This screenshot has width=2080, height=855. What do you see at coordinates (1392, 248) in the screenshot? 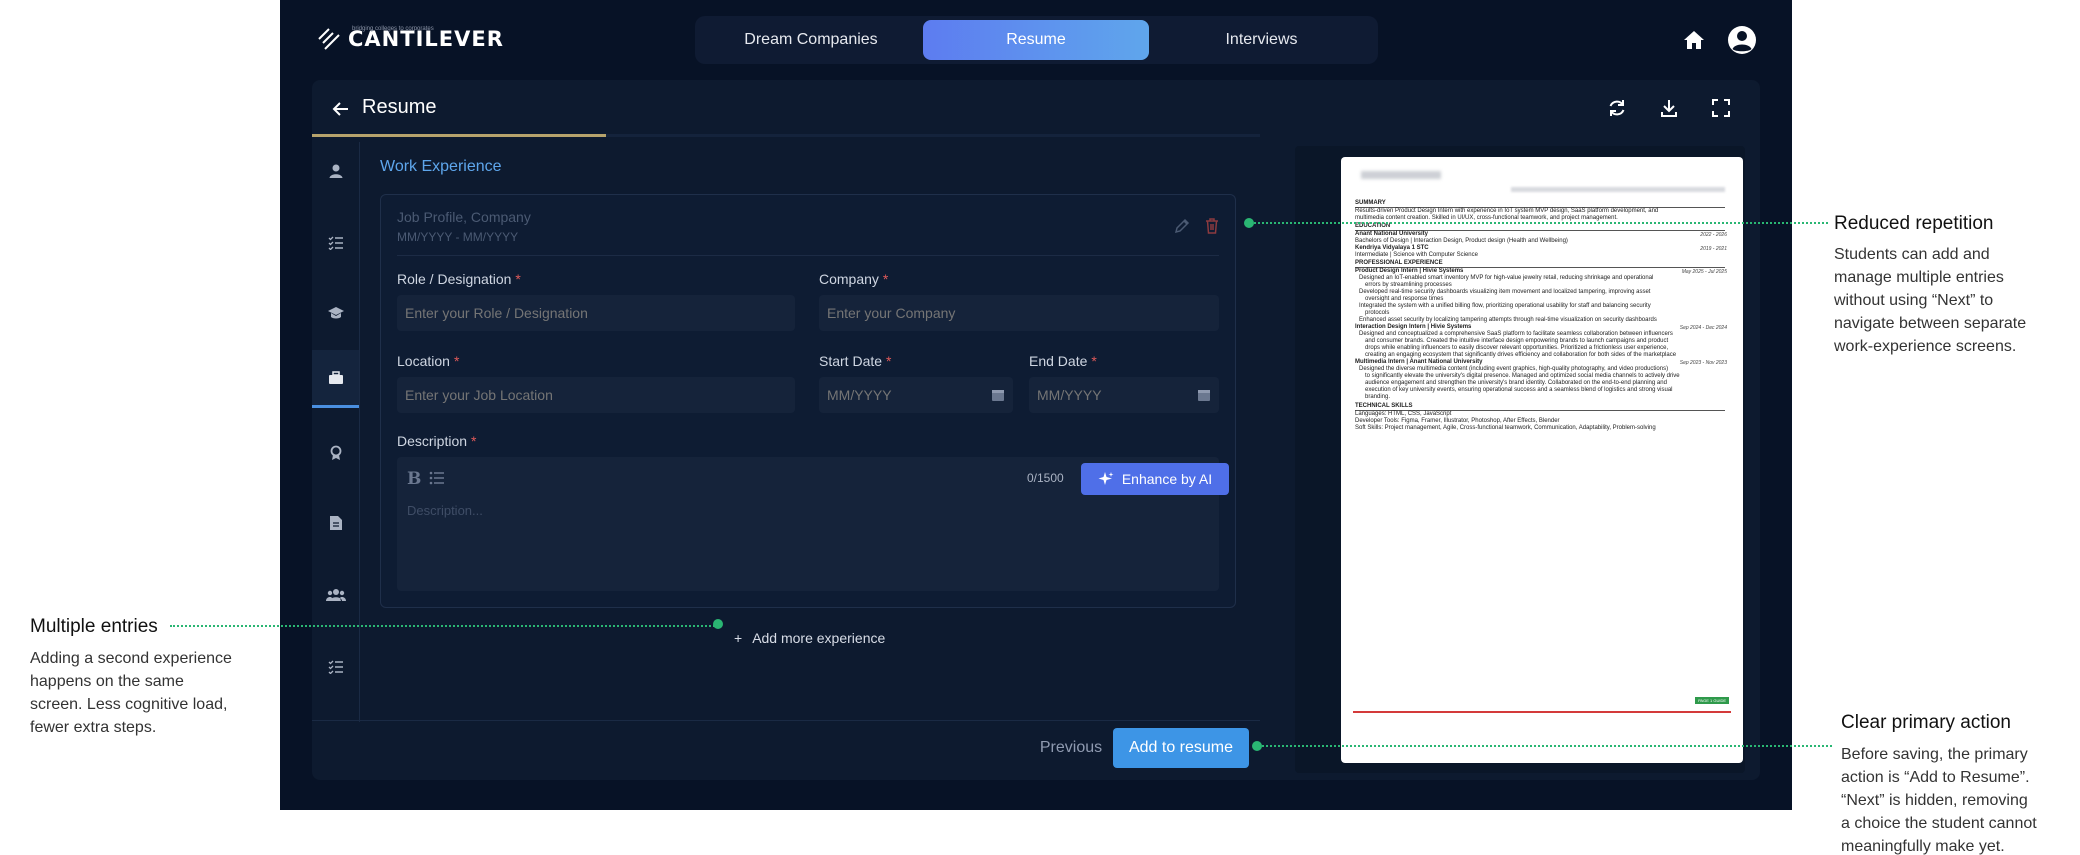
I see `resume-line: Kendriya Vidyalaya 1 STC` at bounding box center [1392, 248].